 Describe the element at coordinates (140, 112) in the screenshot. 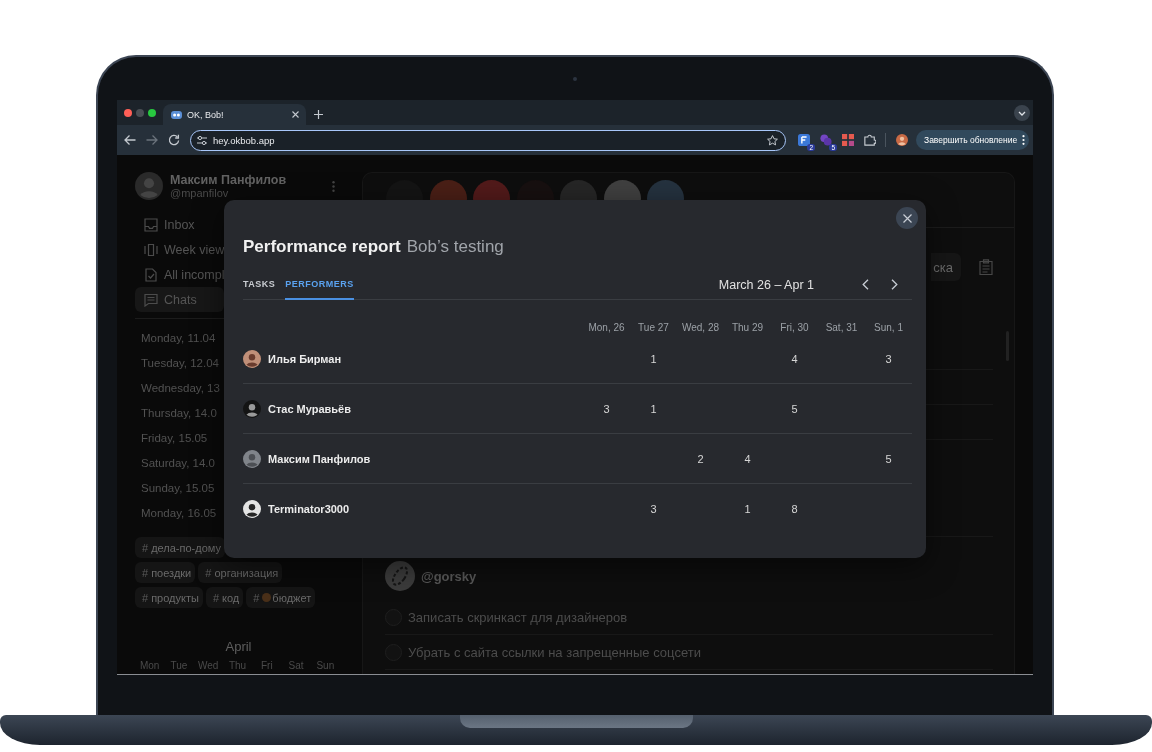

I see `window-minimize-icon` at that location.